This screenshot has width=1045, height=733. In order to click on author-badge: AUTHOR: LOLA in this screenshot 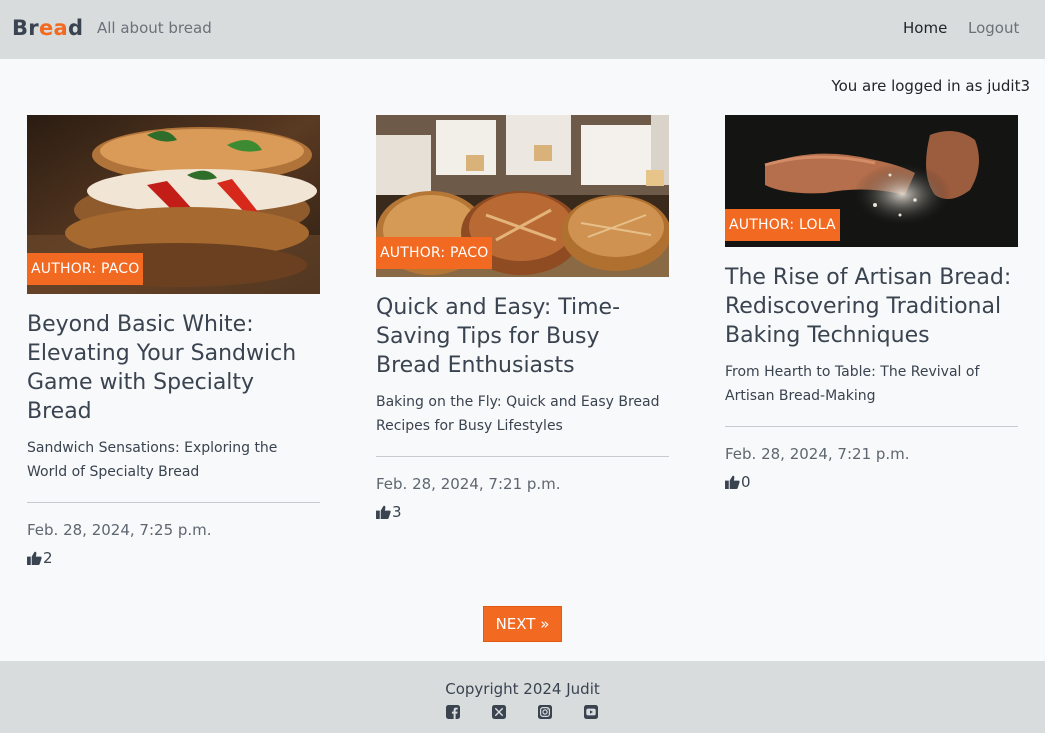, I will do `click(782, 225)`.